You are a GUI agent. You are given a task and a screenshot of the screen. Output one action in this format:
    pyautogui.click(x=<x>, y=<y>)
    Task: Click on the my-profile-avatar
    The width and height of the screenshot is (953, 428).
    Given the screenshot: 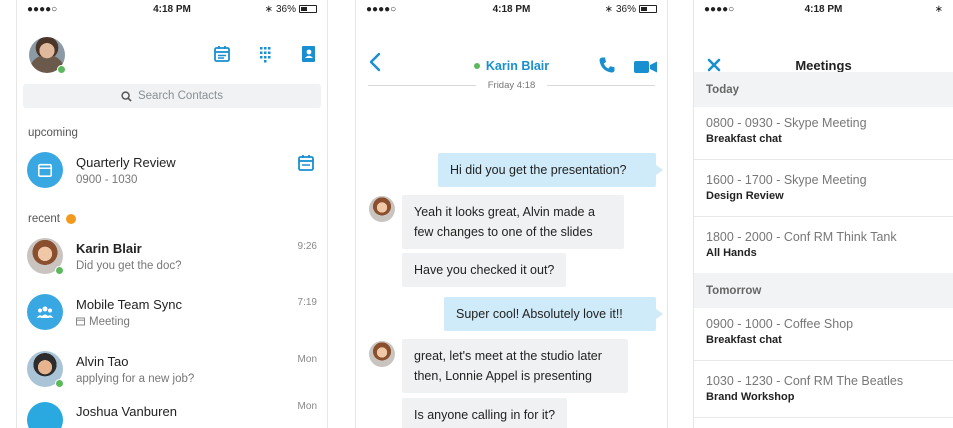 What is the action you would take?
    pyautogui.click(x=47, y=55)
    